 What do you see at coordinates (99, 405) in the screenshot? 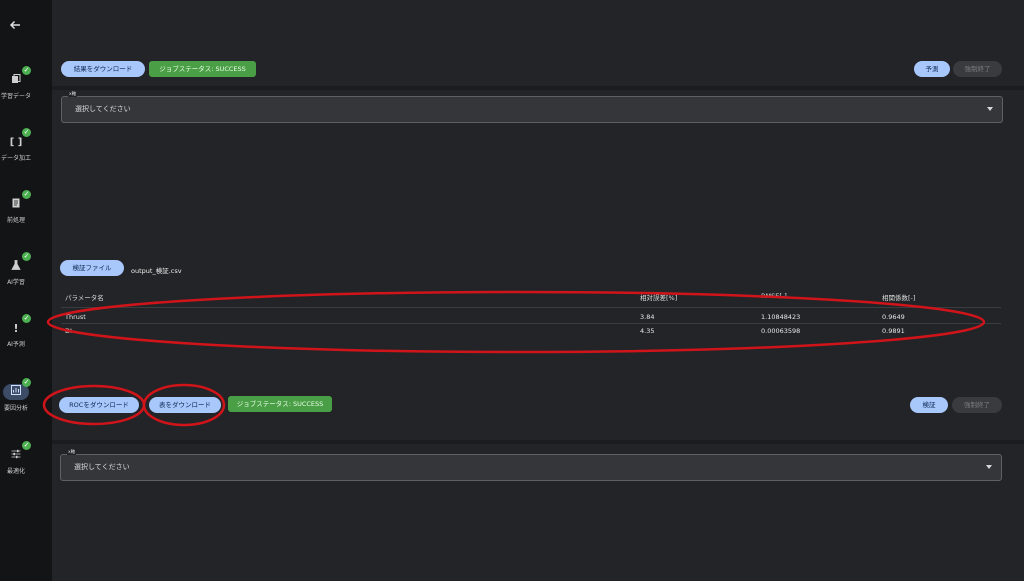
I see `download-roc-button: ROCをダウンロード` at bounding box center [99, 405].